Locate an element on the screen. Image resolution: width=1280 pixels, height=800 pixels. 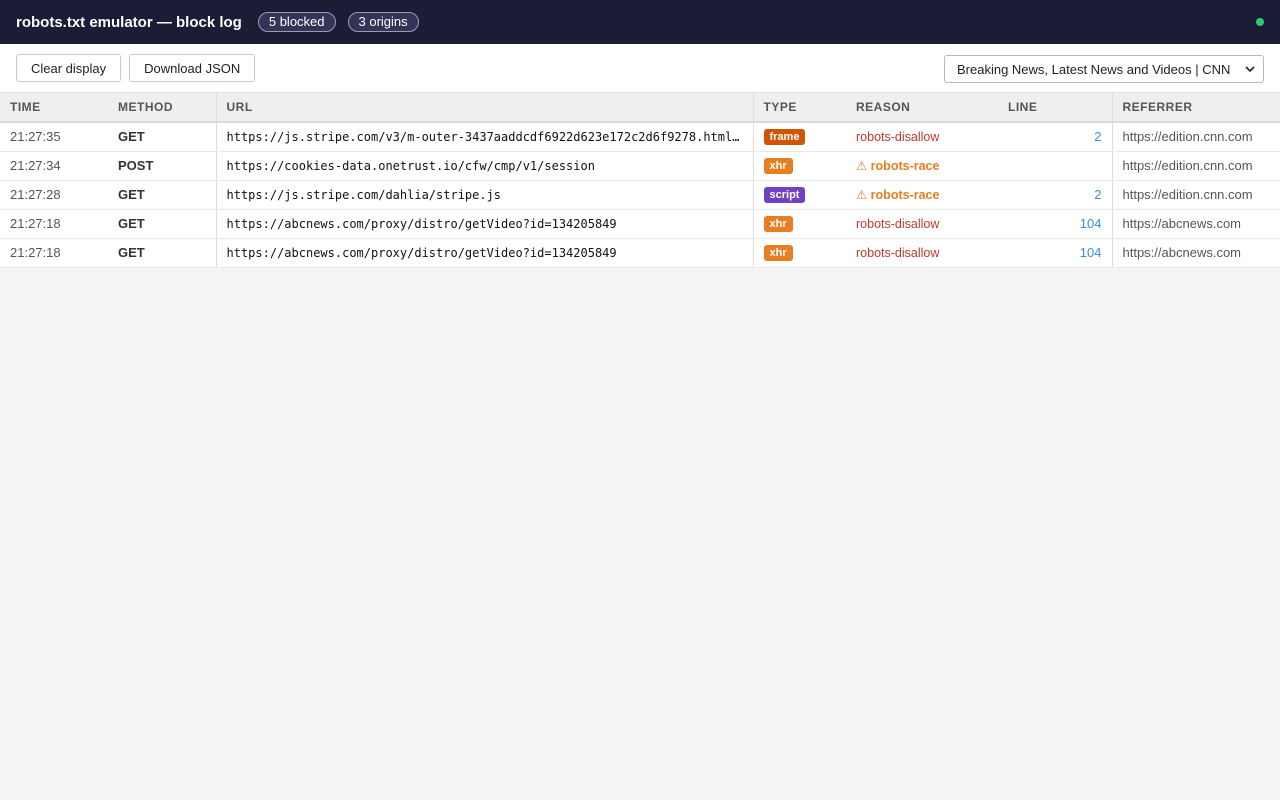
type-cell: frame is located at coordinates (799, 137).